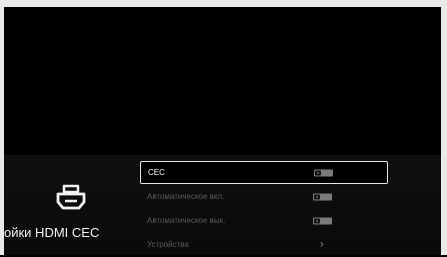 This screenshot has height=257, width=447. Describe the element at coordinates (2, 127) in the screenshot. I see `screen-frame-left` at that location.